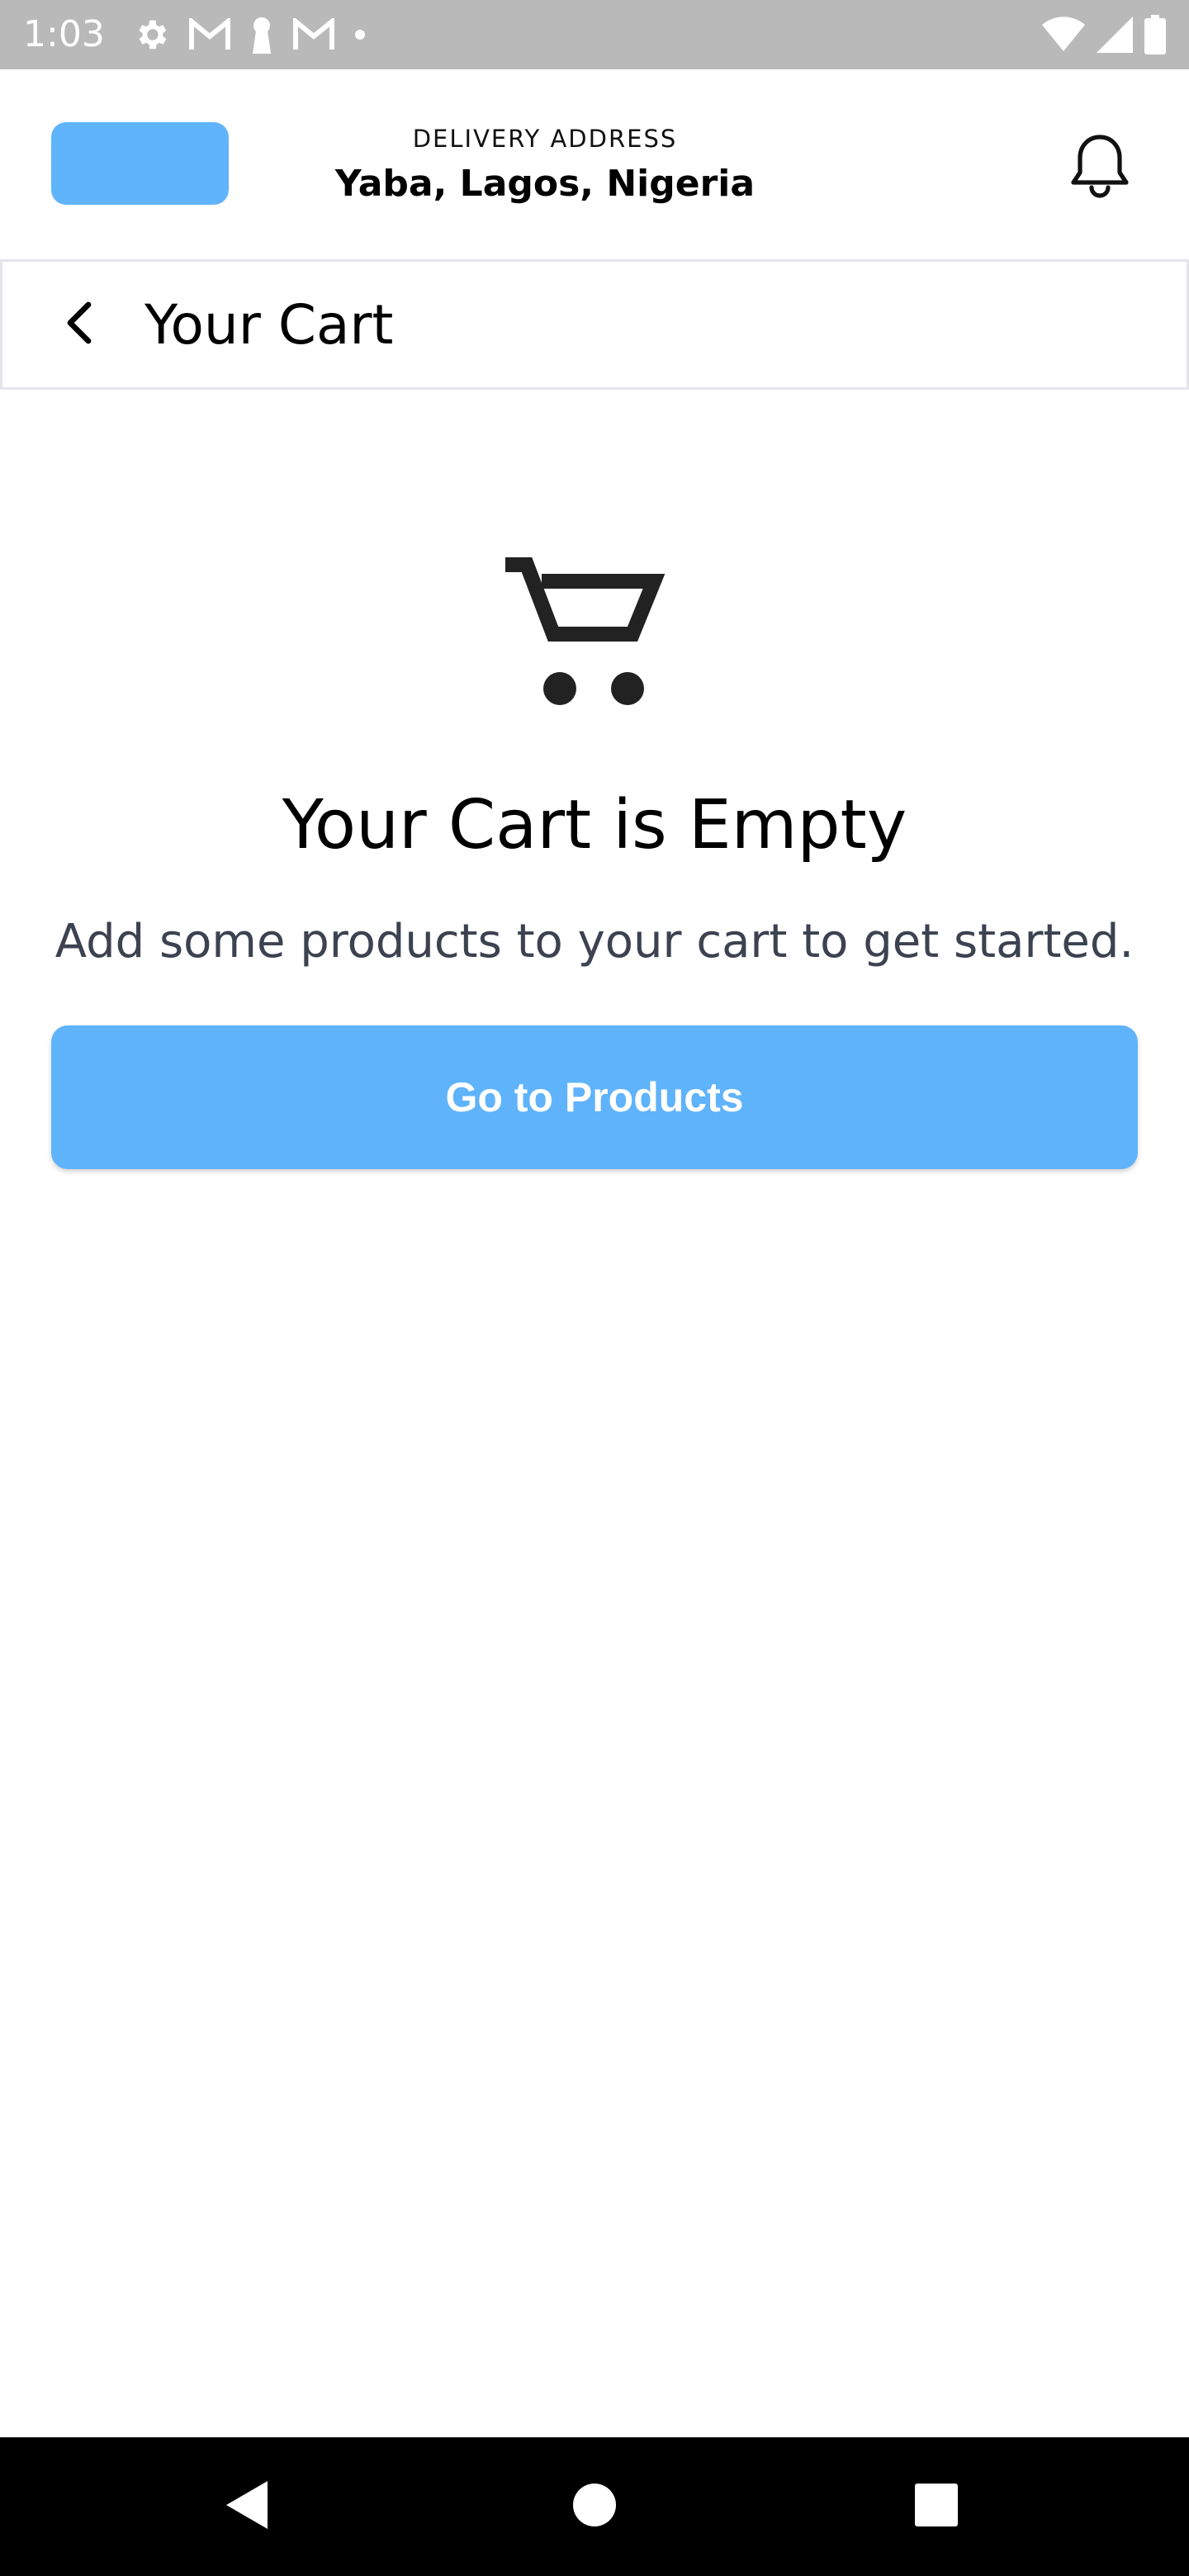 Image resolution: width=1189 pixels, height=2576 pixels. I want to click on home-circle-icon, so click(594, 2507).